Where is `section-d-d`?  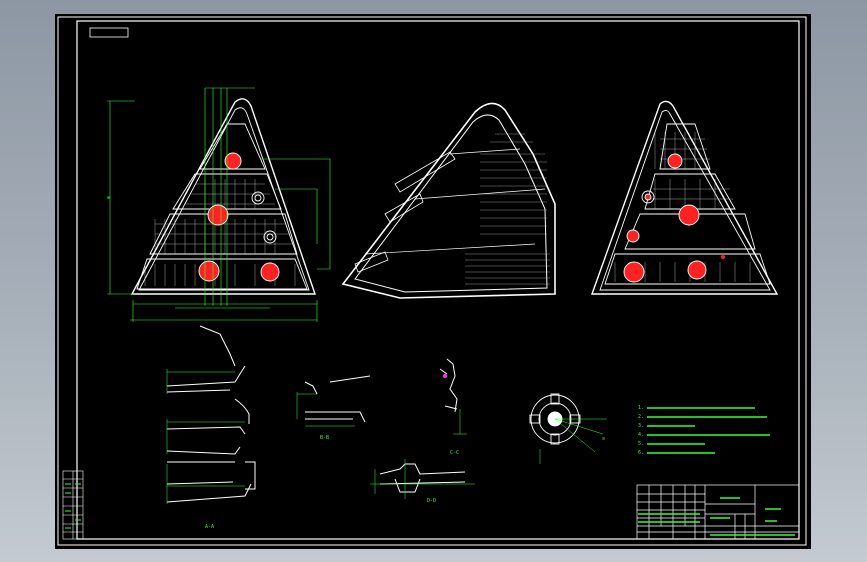
section-d-d is located at coordinates (422, 478).